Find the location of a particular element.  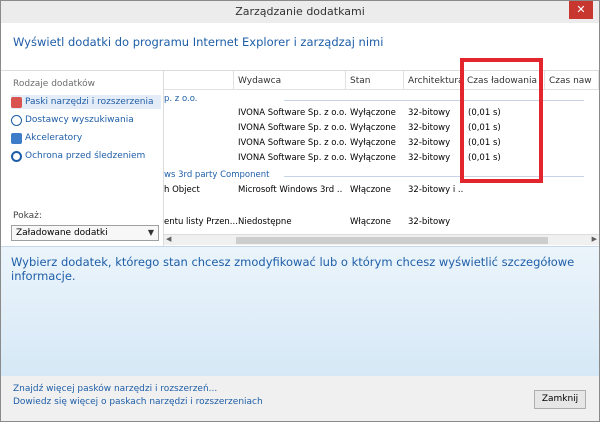

sidebar-item-accelerators: Akceleratory is located at coordinates (46, 138).